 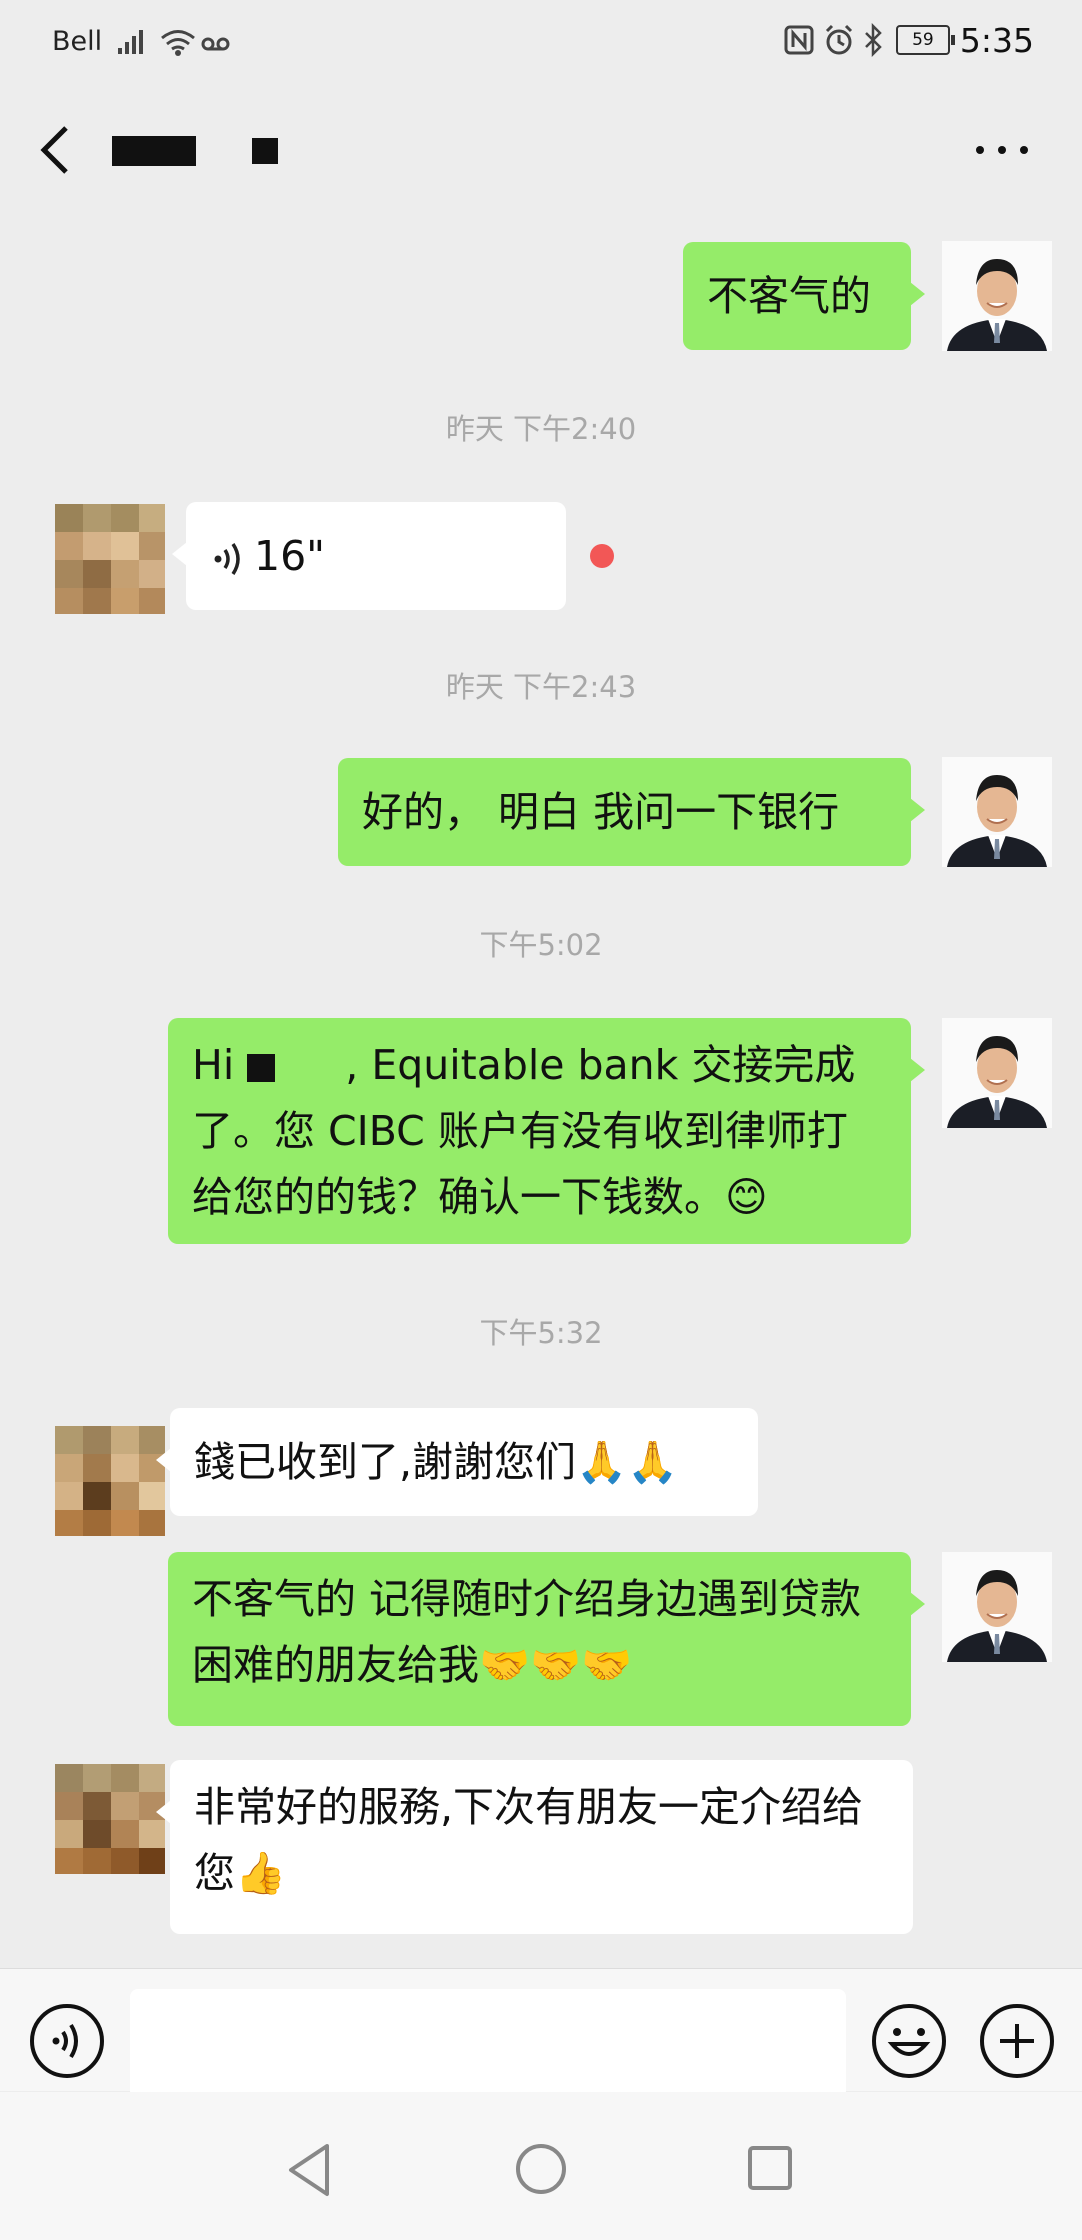 What do you see at coordinates (631, 812) in the screenshot?
I see `sent-message: 好的， 明白 我问一下银行` at bounding box center [631, 812].